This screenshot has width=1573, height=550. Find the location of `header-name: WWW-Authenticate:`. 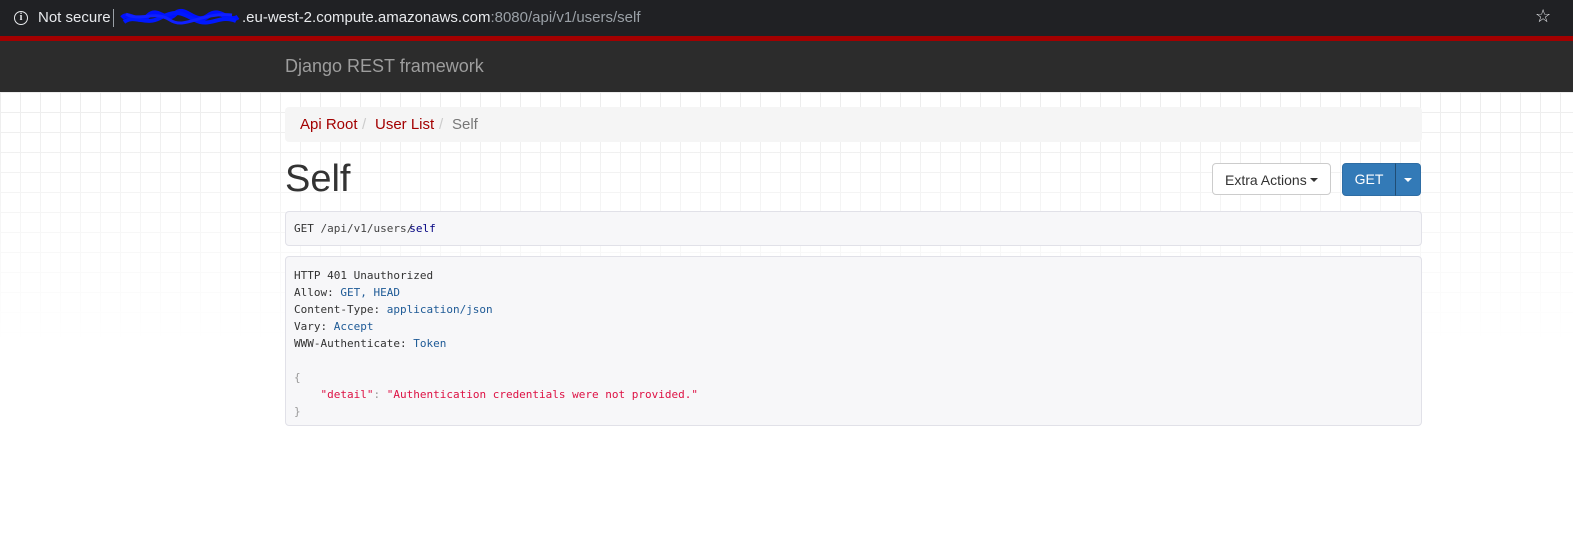

header-name: WWW-Authenticate: is located at coordinates (350, 343).